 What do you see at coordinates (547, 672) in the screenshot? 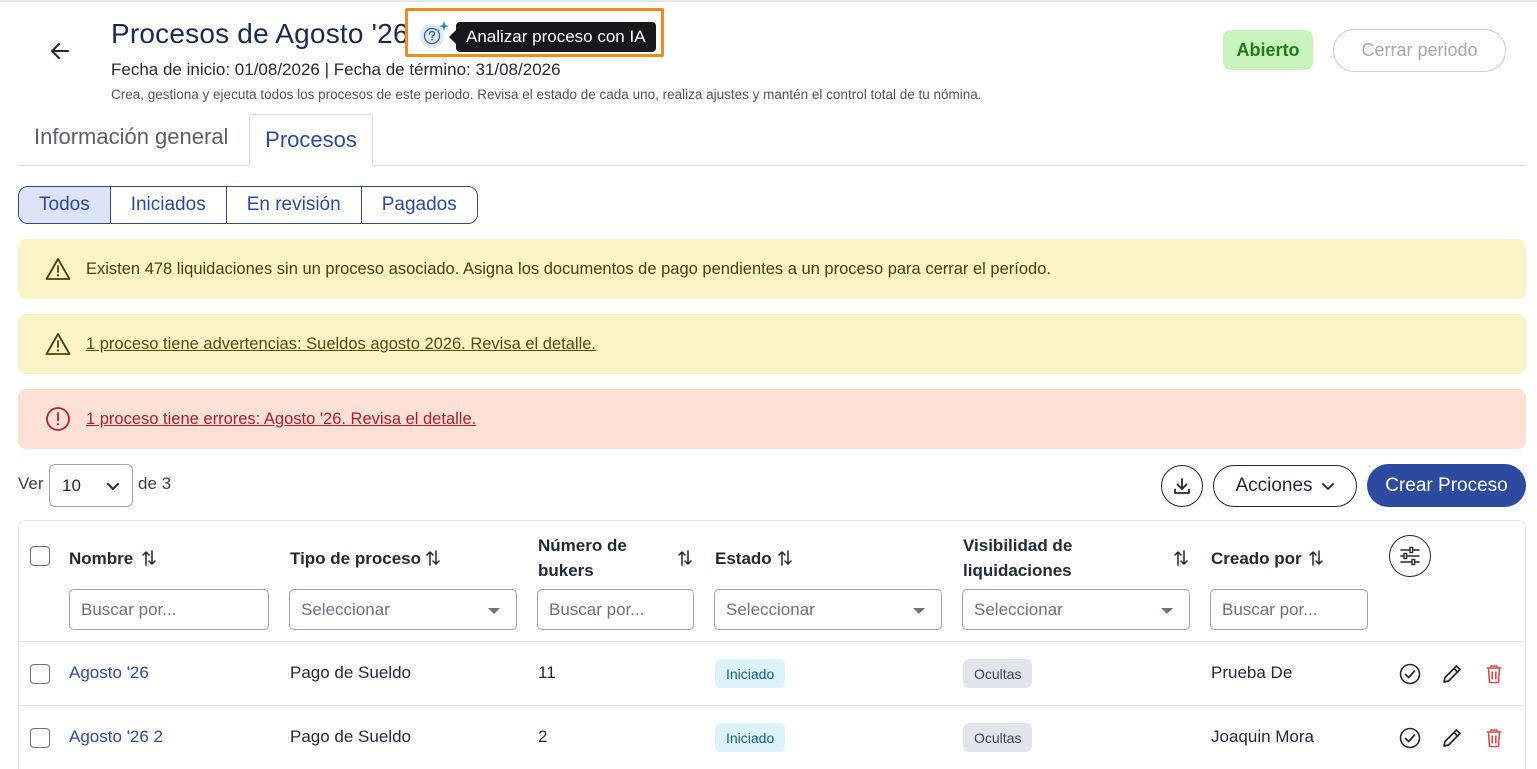
I see `bukers-count: 11` at bounding box center [547, 672].